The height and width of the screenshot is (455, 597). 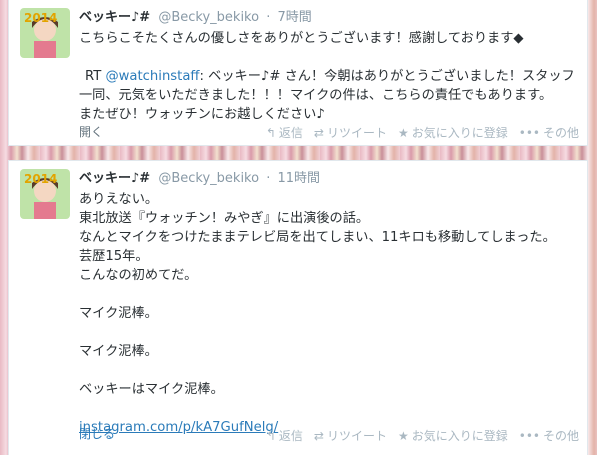 I want to click on tweet-line: 東北放送『ウォッチン！みやぎ』に出演後の話。, so click(x=224, y=218).